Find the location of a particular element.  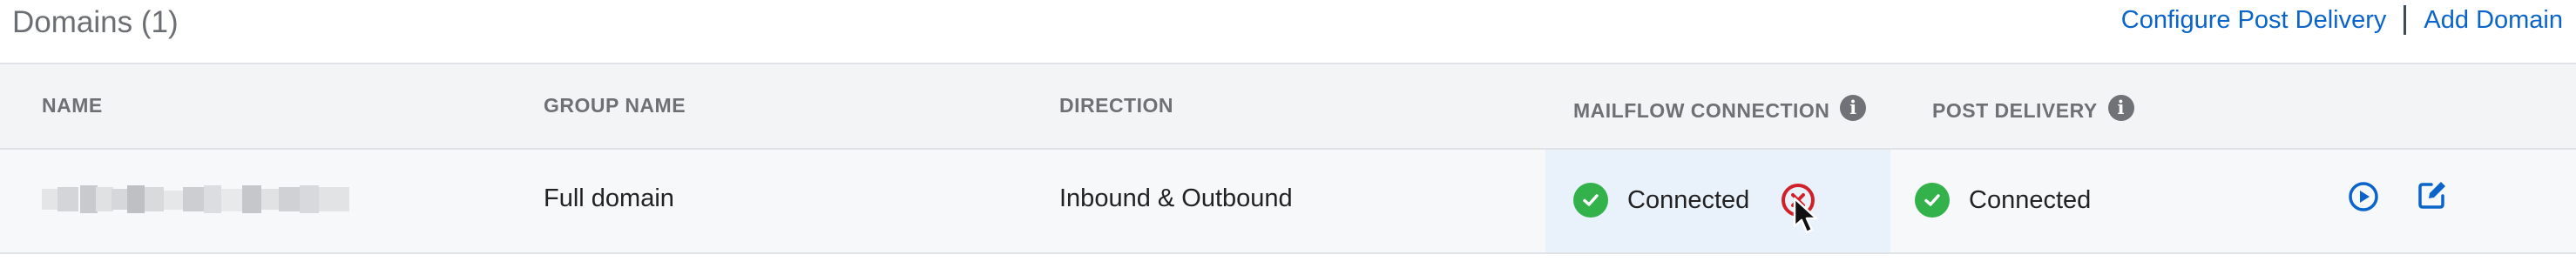

column-header-group-name: GROUP NAME is located at coordinates (615, 105).